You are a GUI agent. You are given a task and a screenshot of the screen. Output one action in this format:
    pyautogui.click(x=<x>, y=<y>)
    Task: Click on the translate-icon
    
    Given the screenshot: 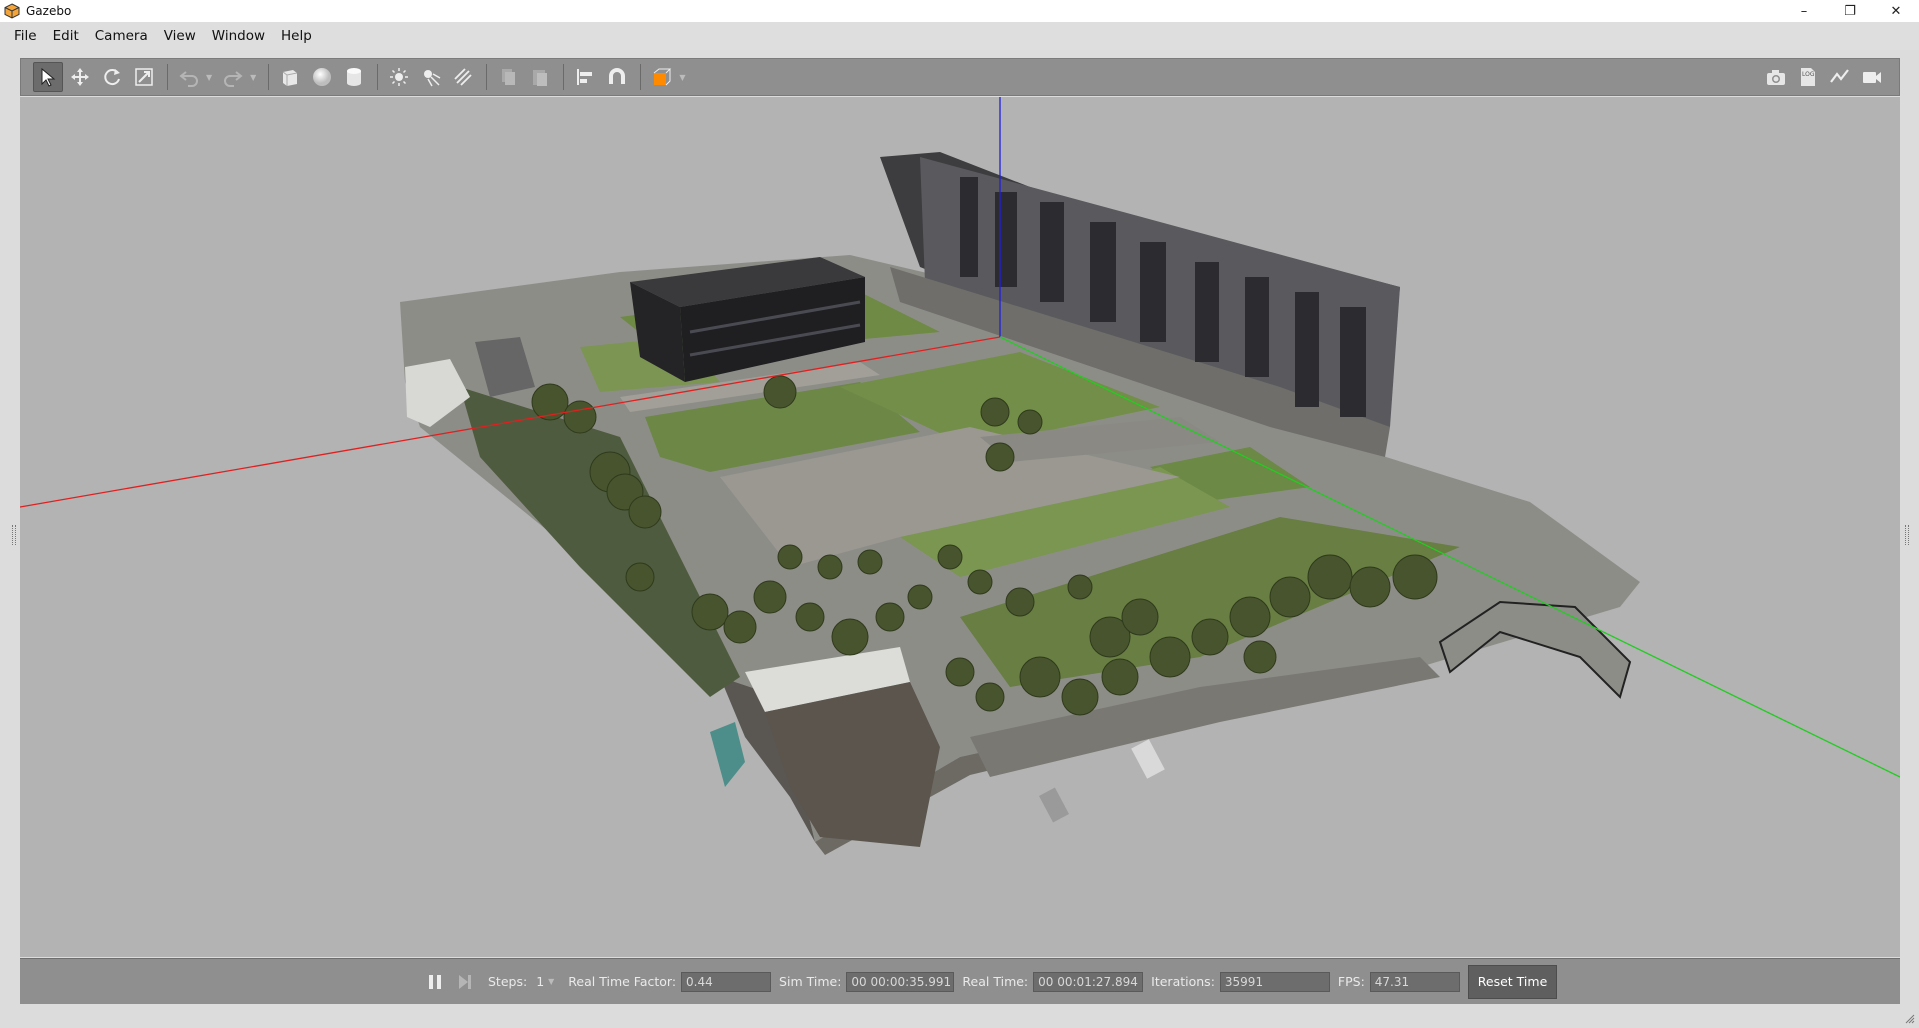 What is the action you would take?
    pyautogui.click(x=80, y=77)
    